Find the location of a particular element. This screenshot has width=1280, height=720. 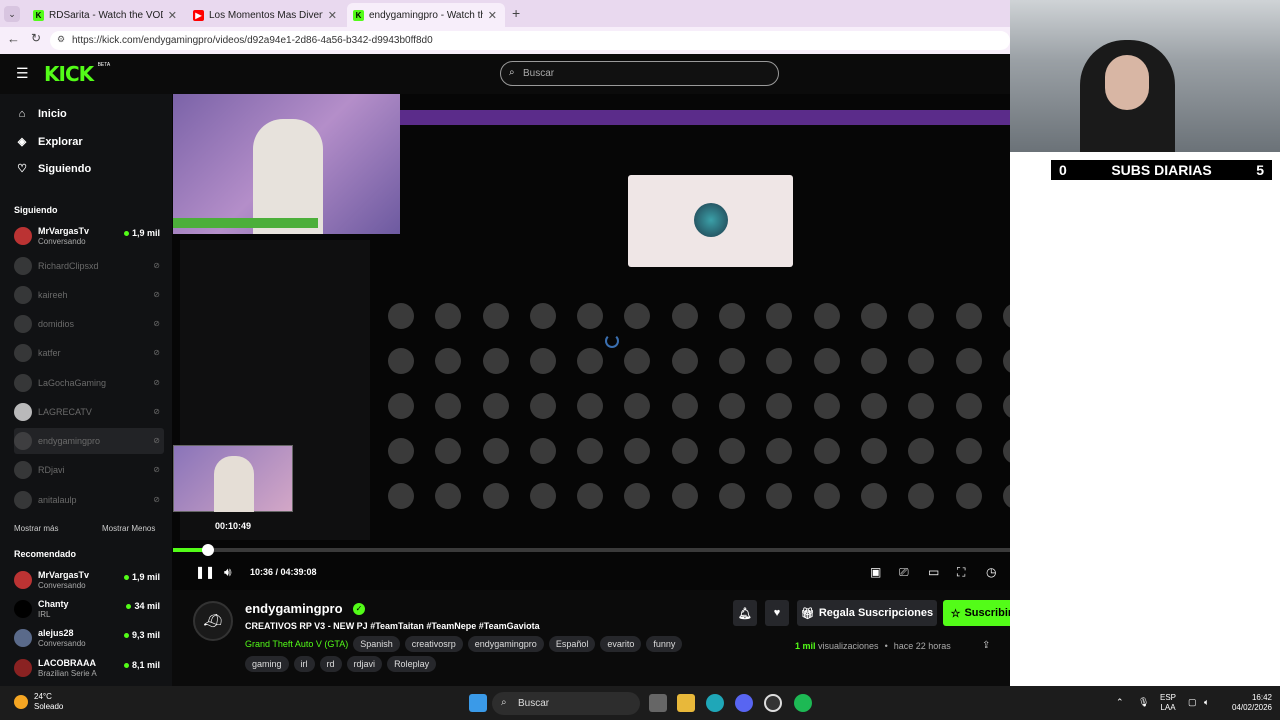

followed-channel: LaGochaGaming ⊘ is located at coordinates (89, 383).